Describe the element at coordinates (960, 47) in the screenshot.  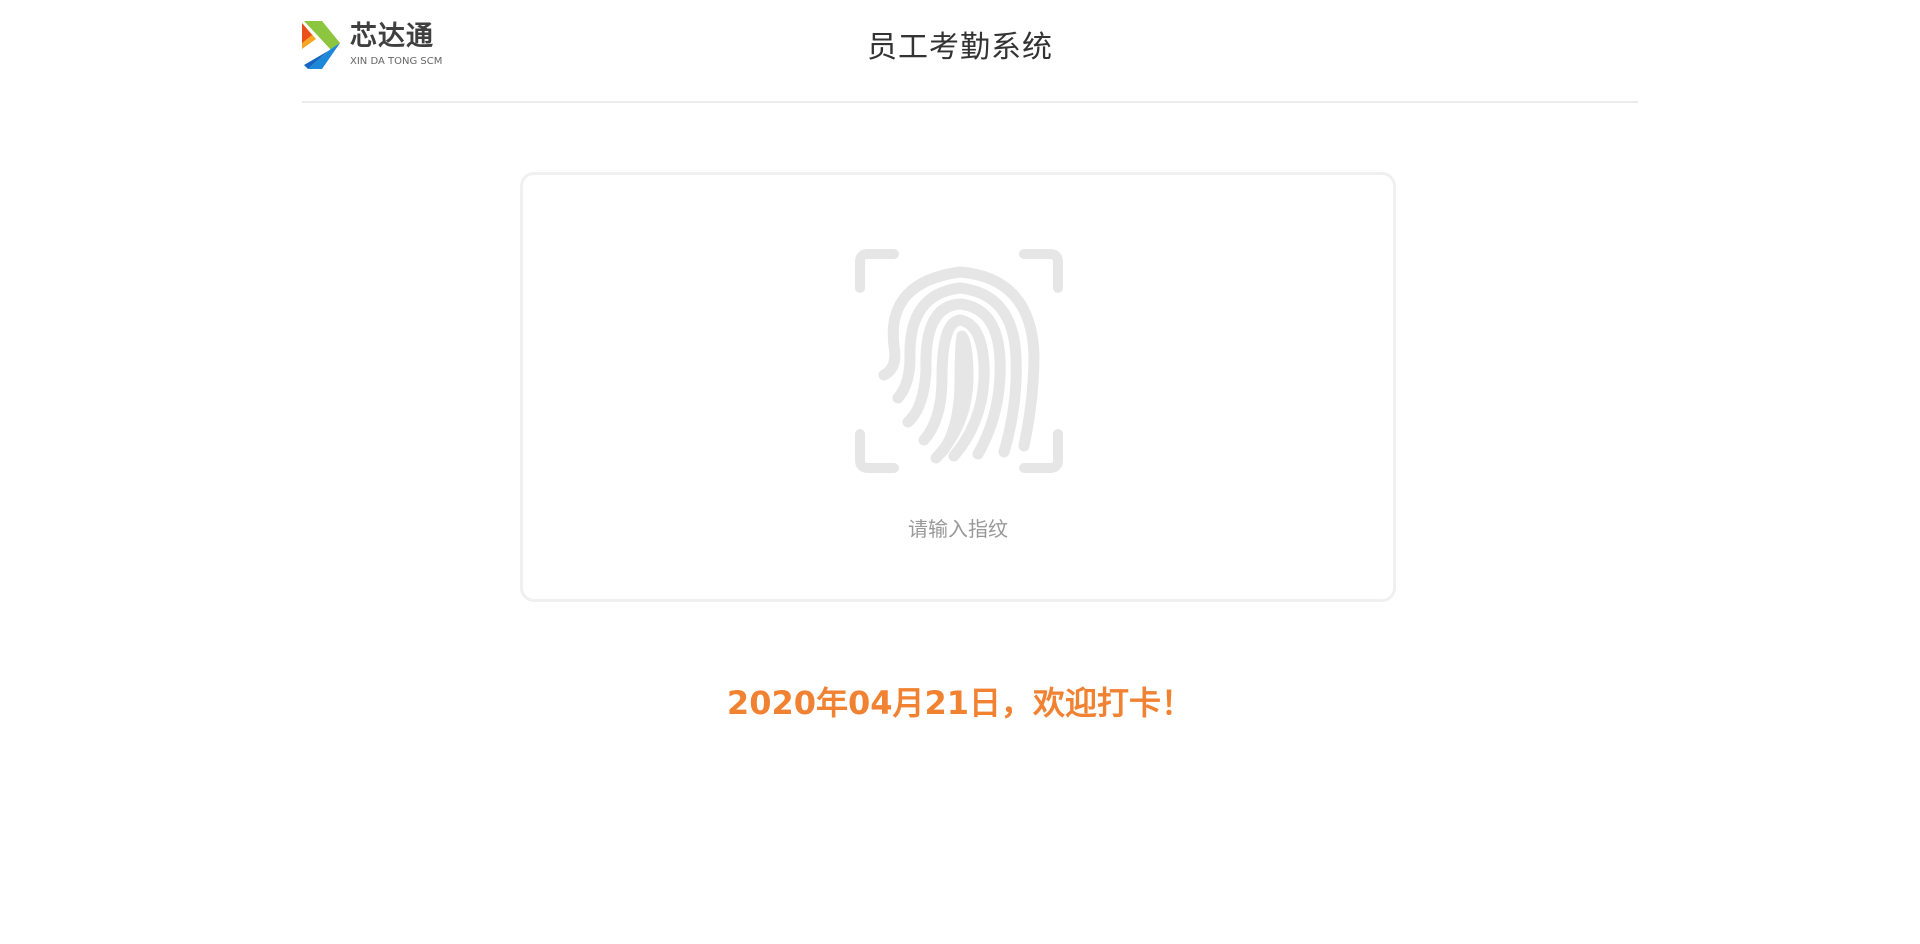
I see `page-title: 员工考勤系统` at that location.